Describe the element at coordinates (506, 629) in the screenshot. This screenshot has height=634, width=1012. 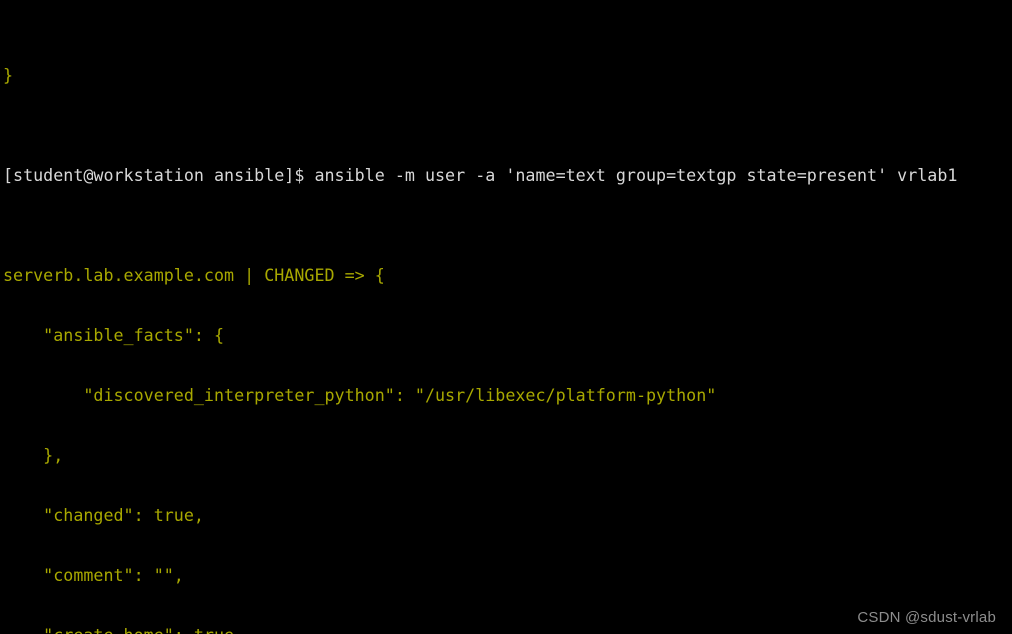
I see `json-line: "create_home": true,` at that location.